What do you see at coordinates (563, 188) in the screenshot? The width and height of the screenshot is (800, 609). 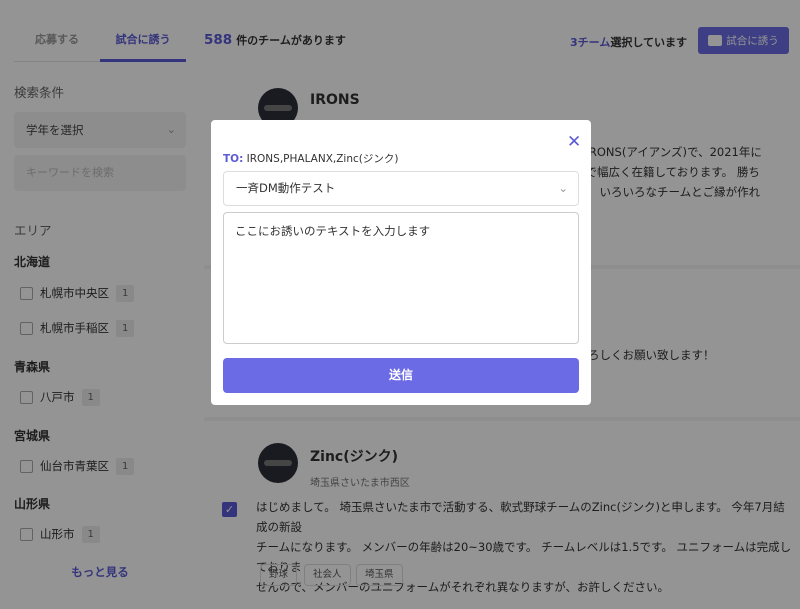 I see `chevron-down-icon: ⌄` at bounding box center [563, 188].